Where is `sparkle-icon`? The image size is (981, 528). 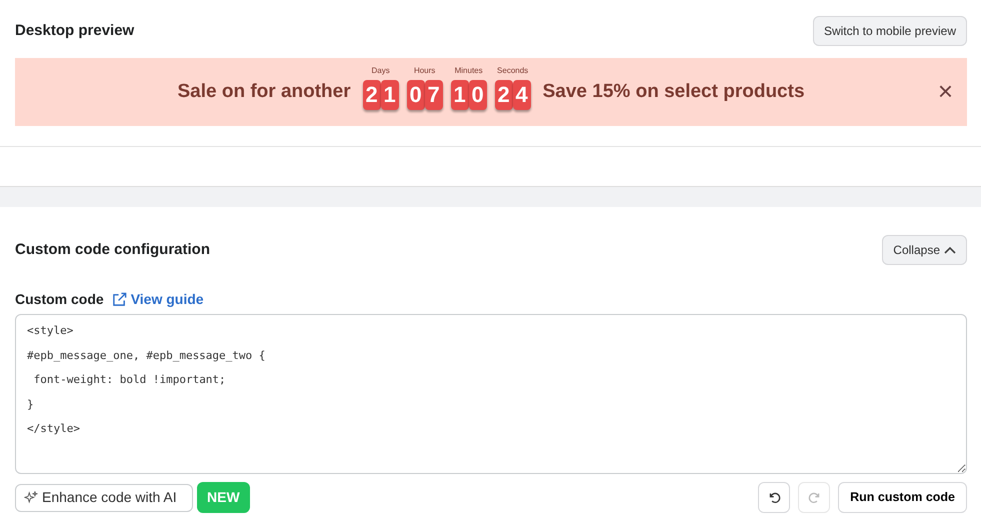 sparkle-icon is located at coordinates (31, 497).